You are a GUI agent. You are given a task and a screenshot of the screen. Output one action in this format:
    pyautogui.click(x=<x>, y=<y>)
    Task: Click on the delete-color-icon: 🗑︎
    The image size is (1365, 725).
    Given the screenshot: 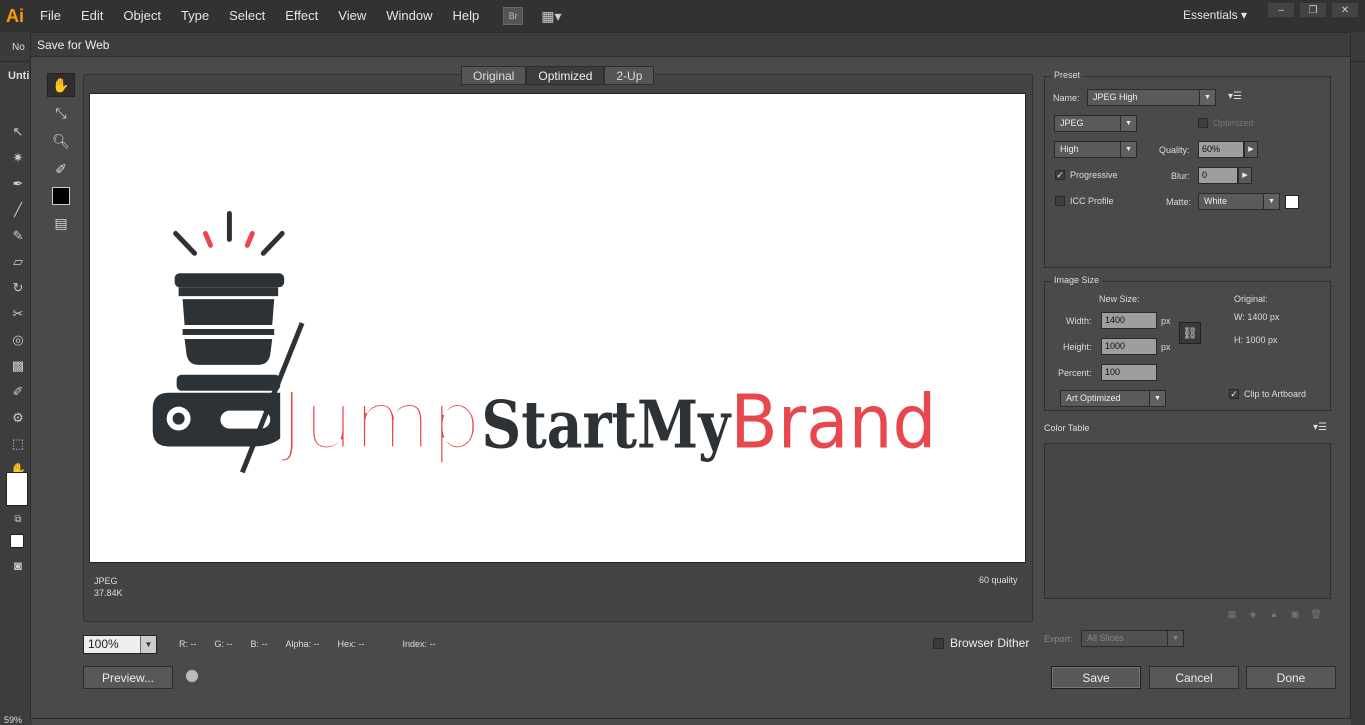 What is the action you would take?
    pyautogui.click(x=1316, y=614)
    